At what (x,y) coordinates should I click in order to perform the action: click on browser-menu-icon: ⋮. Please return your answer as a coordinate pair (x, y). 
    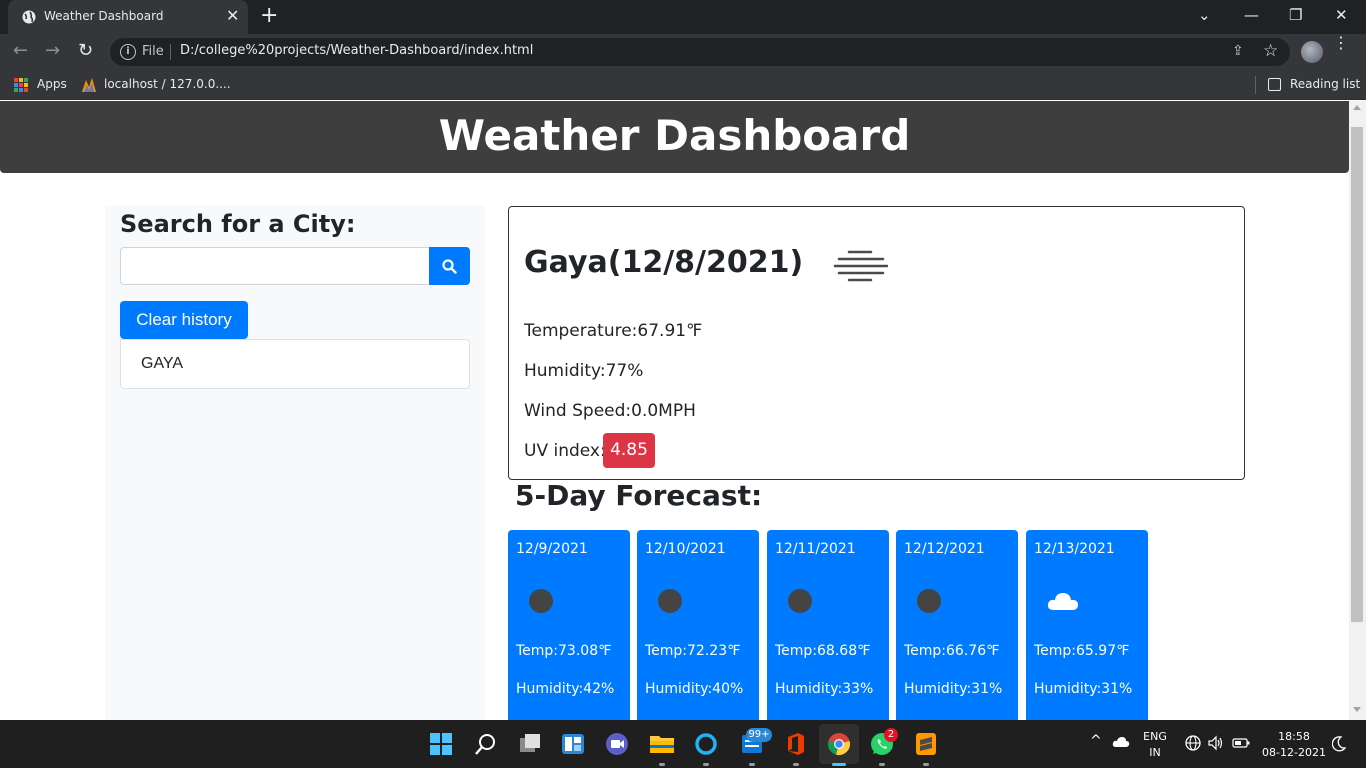
    Looking at the image, I should click on (1341, 43).